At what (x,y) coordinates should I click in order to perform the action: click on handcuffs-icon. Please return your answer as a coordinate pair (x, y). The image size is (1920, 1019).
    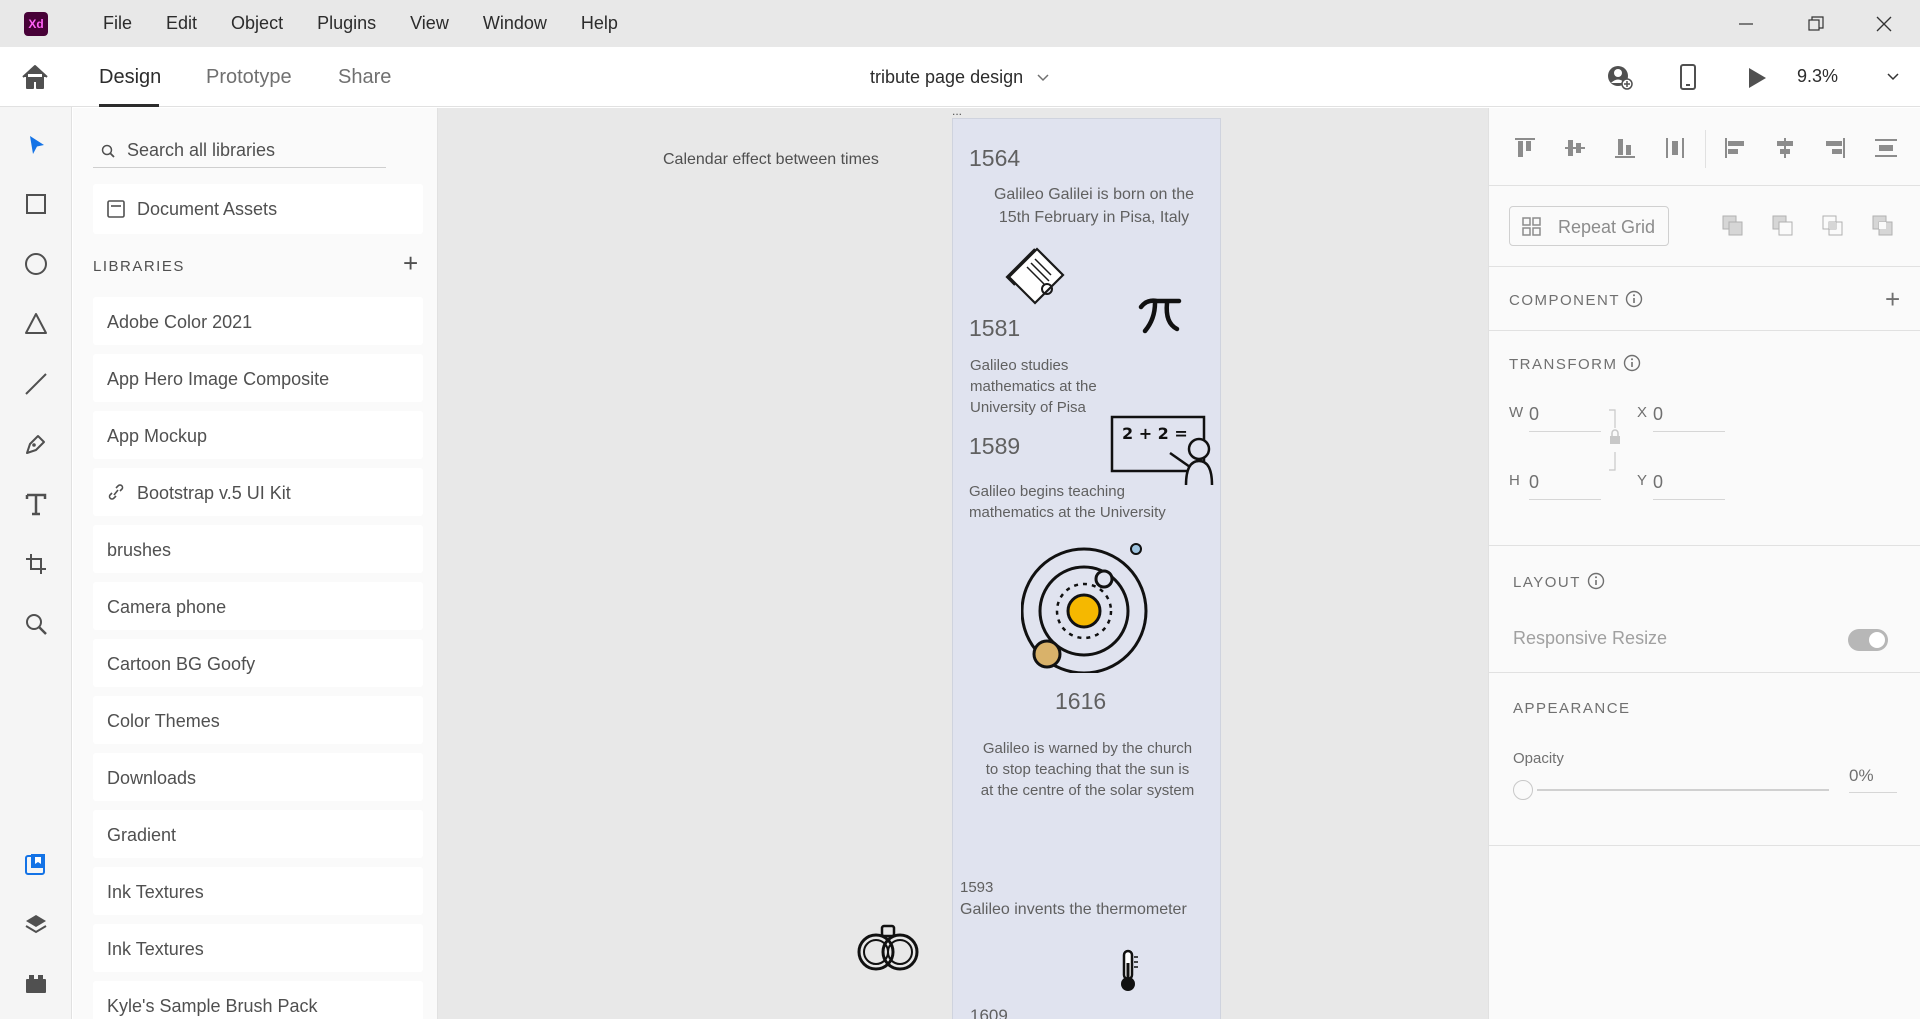
    Looking at the image, I should click on (889, 947).